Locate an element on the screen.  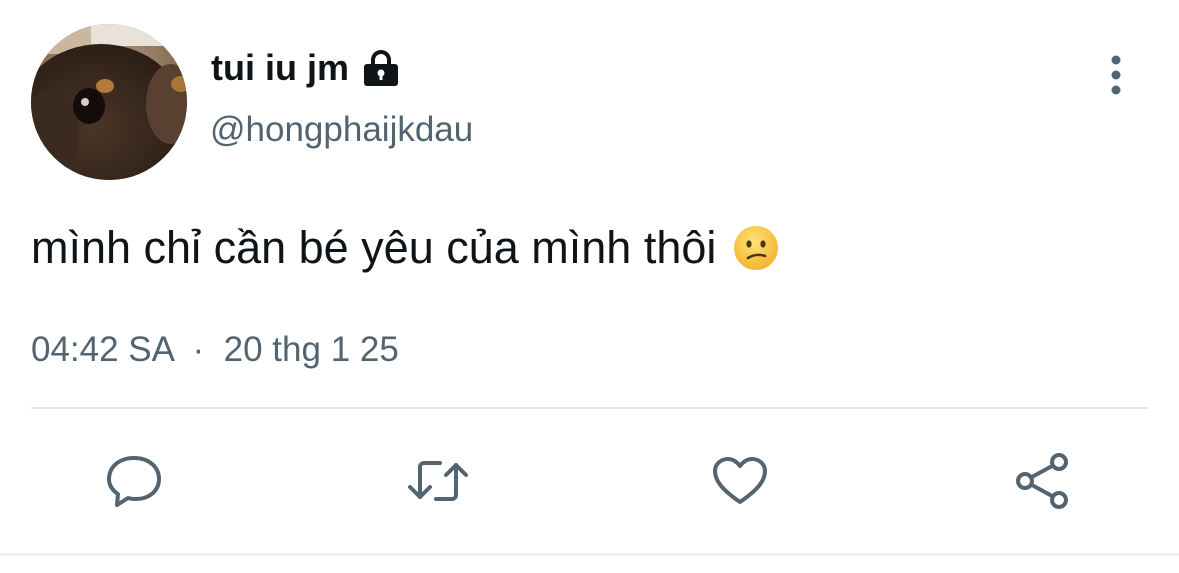
share-button is located at coordinates (1043, 483).